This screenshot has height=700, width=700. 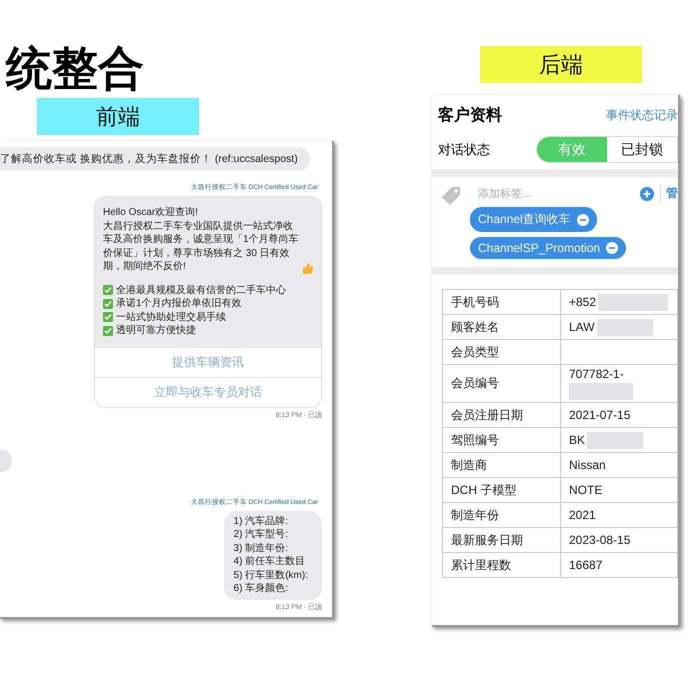 What do you see at coordinates (179, 303) in the screenshot?
I see `message-text: 承诺1个月内报价单依旧有效` at bounding box center [179, 303].